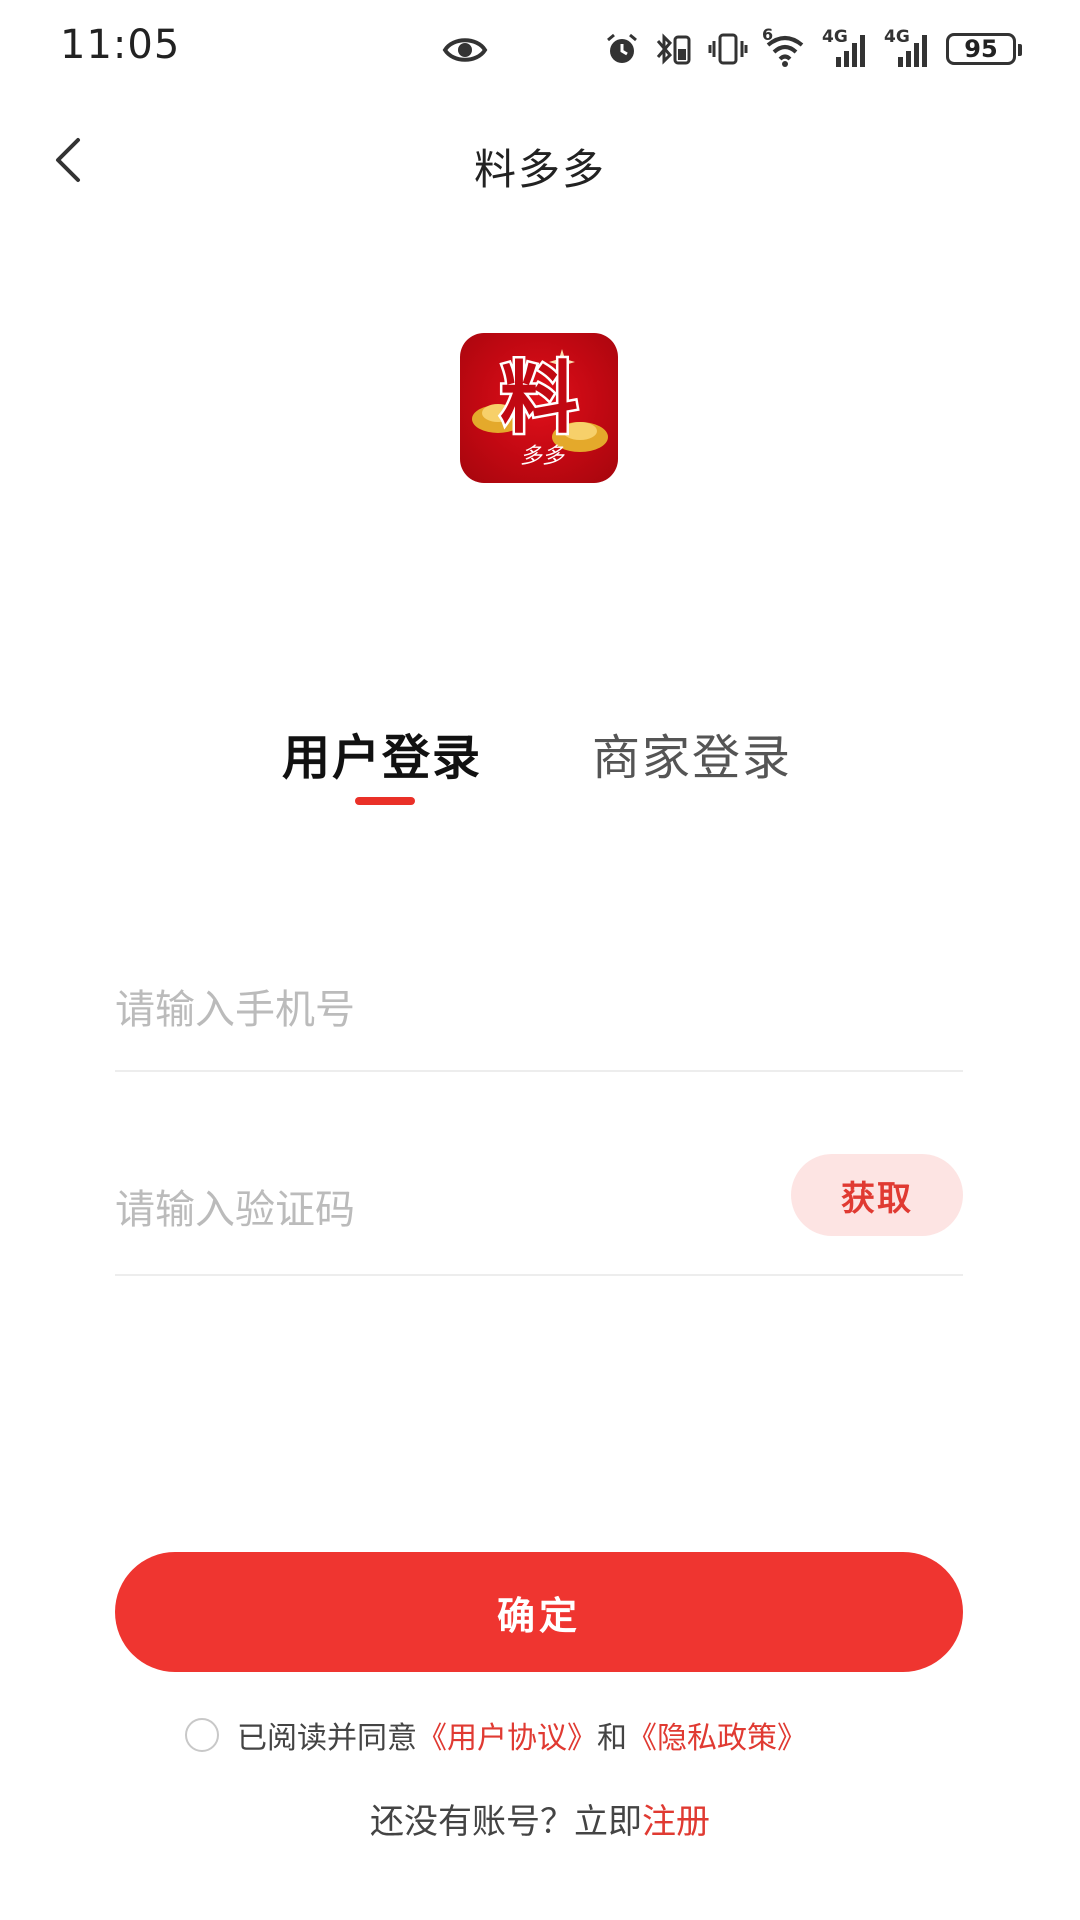 Image resolution: width=1080 pixels, height=1920 pixels. What do you see at coordinates (877, 1195) in the screenshot?
I see `get-code-button: 获取` at bounding box center [877, 1195].